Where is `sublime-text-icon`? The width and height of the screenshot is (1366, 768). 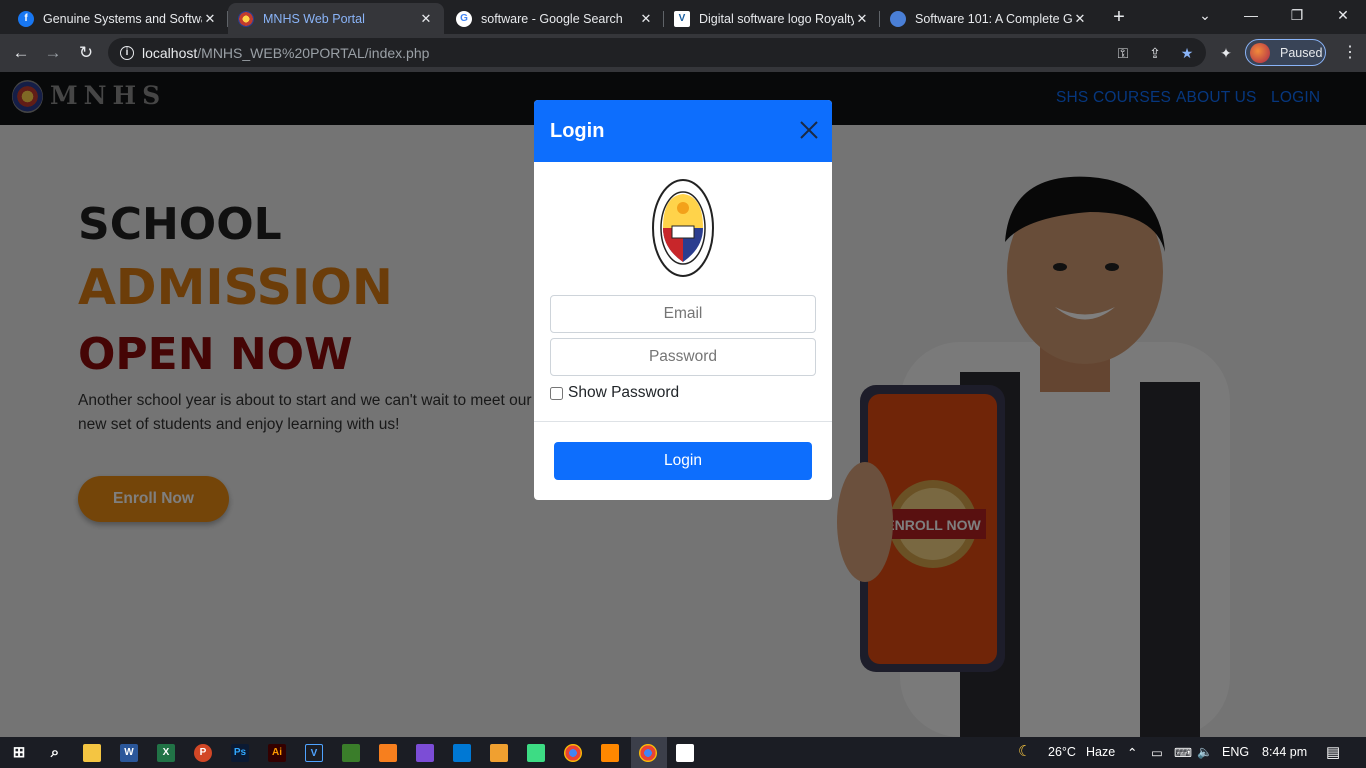 sublime-text-icon is located at coordinates (499, 753).